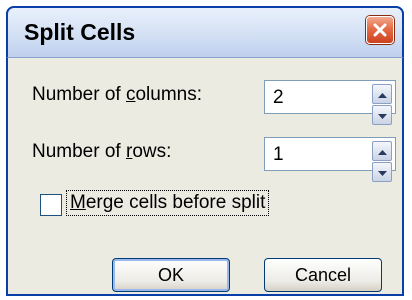  I want to click on merge-label-text: erge cells before split, so click(175, 202).